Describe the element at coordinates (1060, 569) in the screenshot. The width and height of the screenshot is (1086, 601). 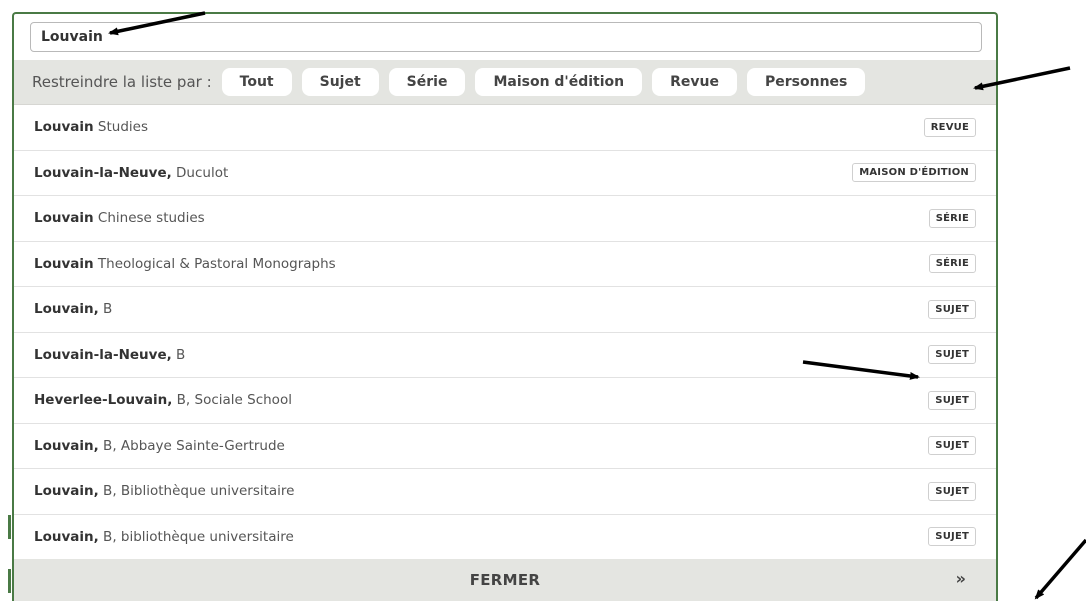
I see `annotation-arrow` at that location.